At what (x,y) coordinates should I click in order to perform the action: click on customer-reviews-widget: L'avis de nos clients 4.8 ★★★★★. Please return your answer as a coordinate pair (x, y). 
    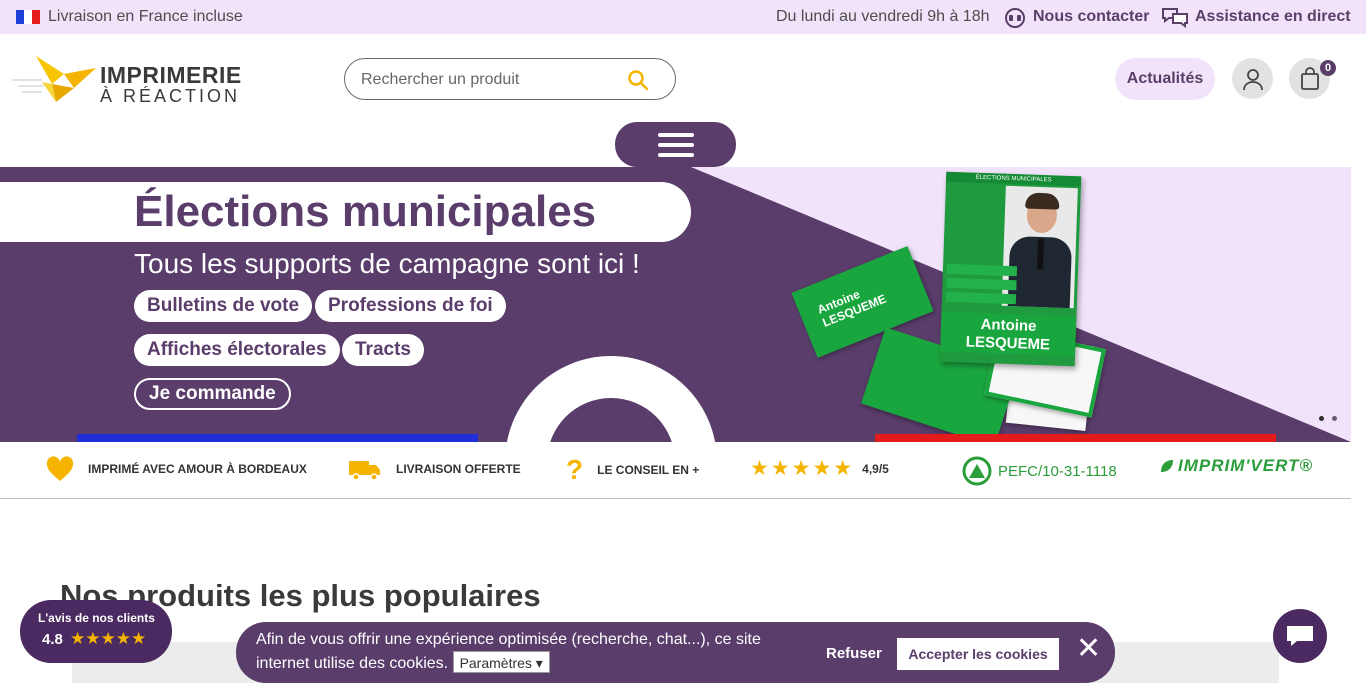
    Looking at the image, I should click on (96, 631).